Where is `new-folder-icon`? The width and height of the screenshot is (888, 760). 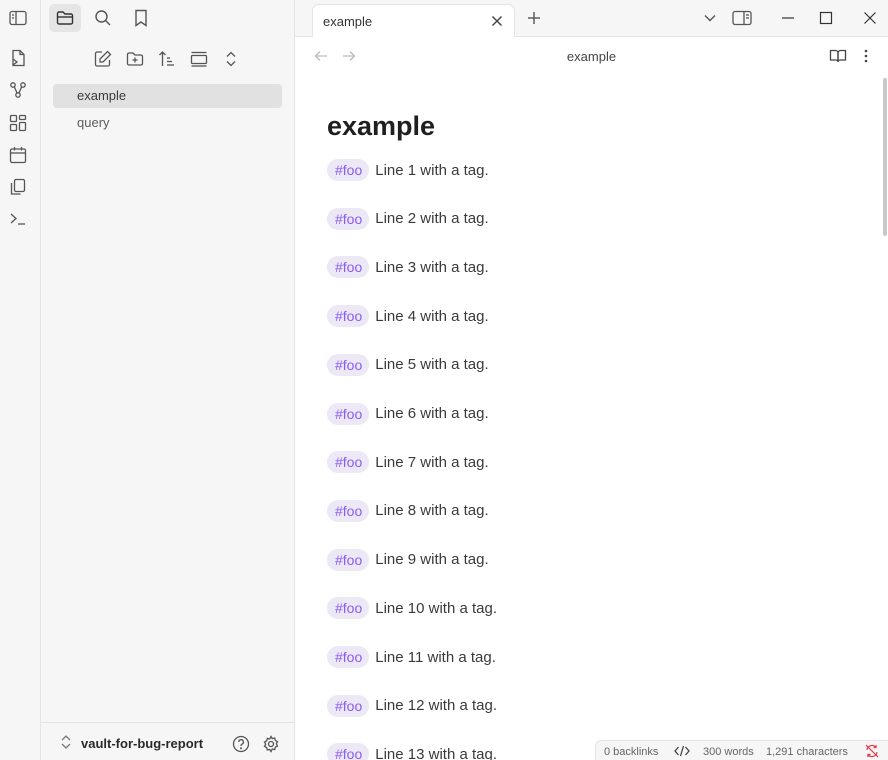
new-folder-icon is located at coordinates (135, 59).